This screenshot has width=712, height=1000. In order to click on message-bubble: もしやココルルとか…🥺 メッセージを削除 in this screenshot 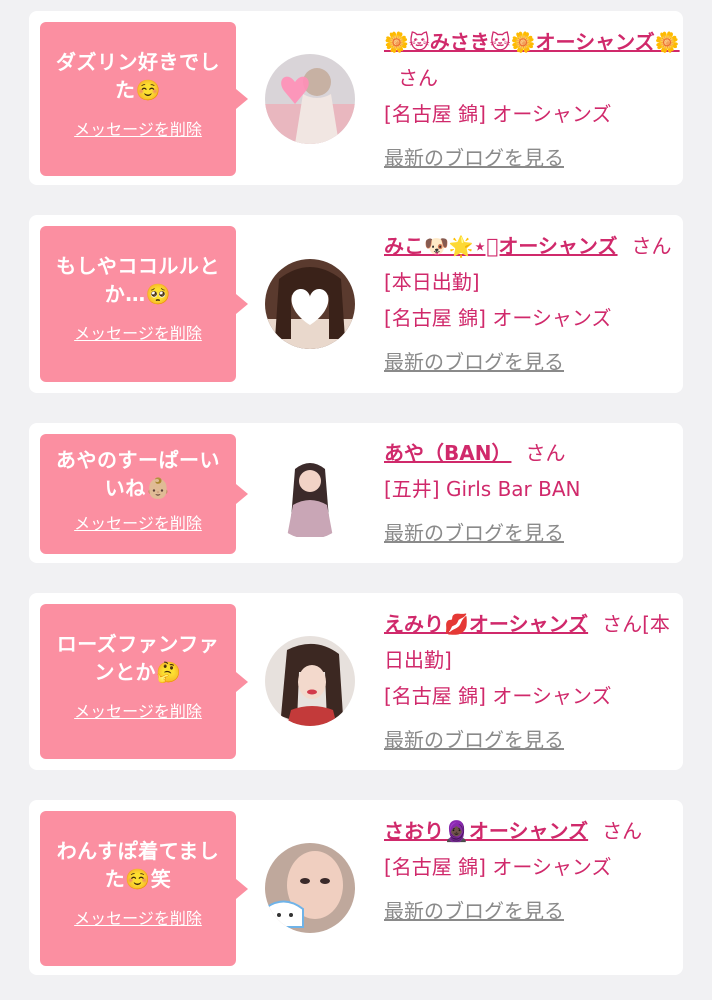, I will do `click(144, 304)`.